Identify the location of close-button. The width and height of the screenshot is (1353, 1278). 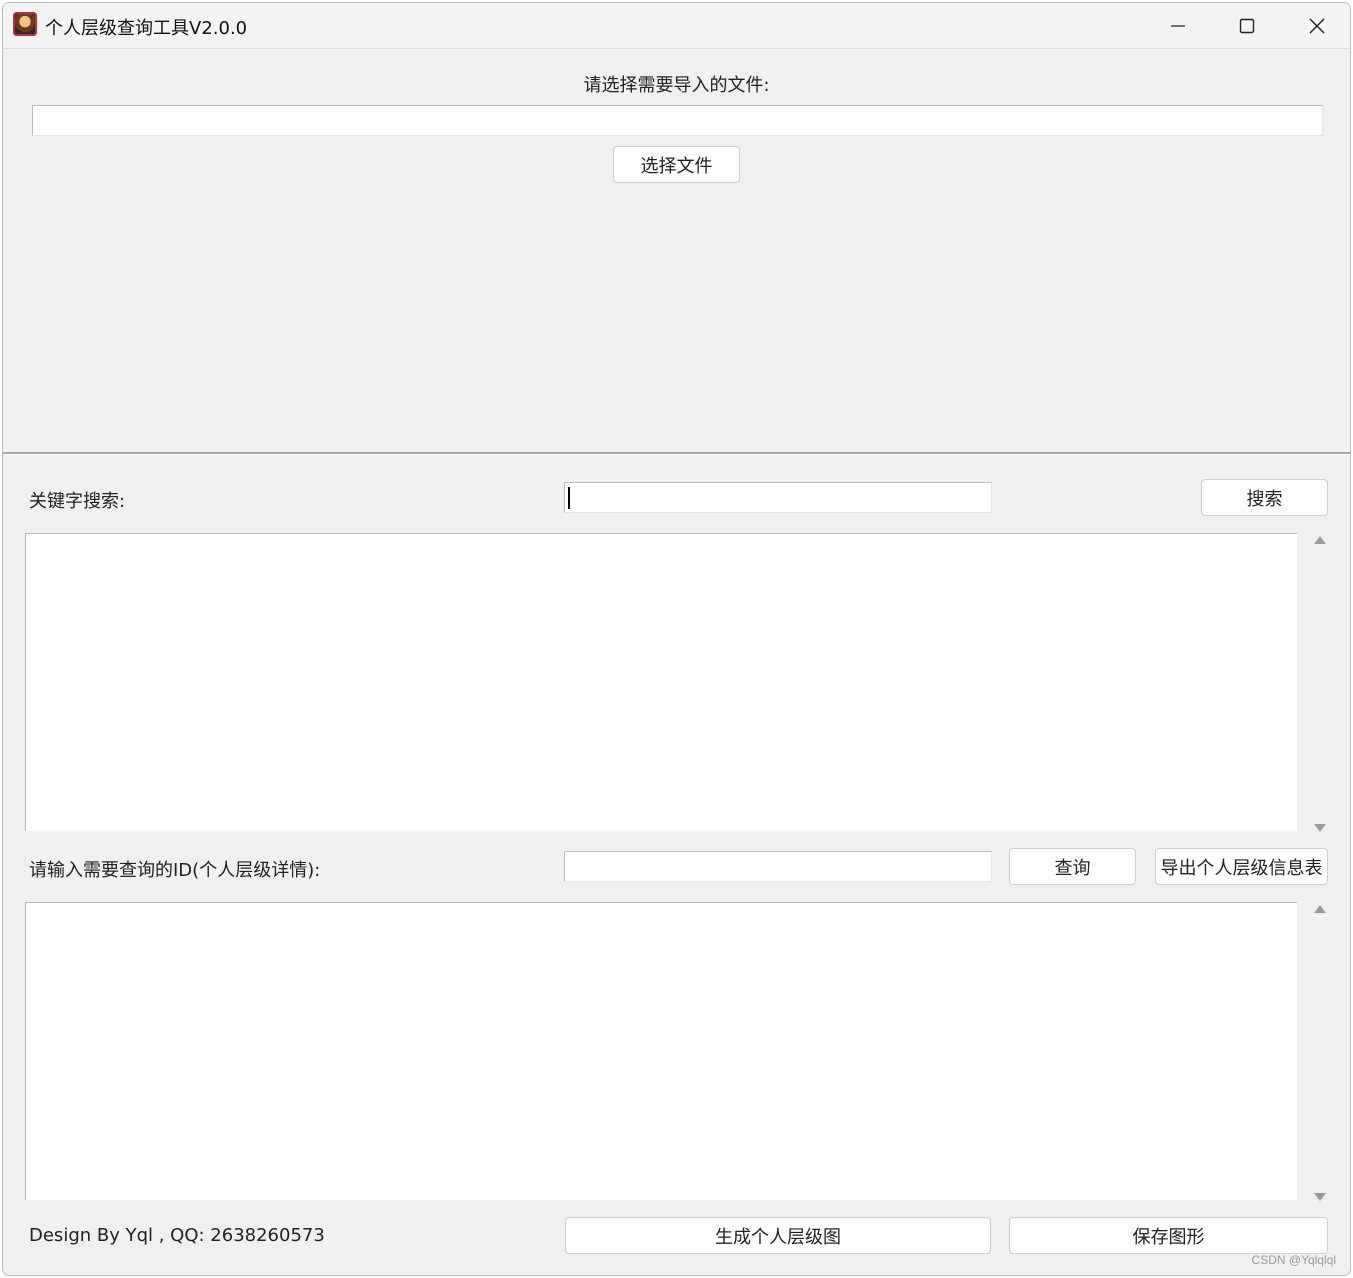
(1316, 26).